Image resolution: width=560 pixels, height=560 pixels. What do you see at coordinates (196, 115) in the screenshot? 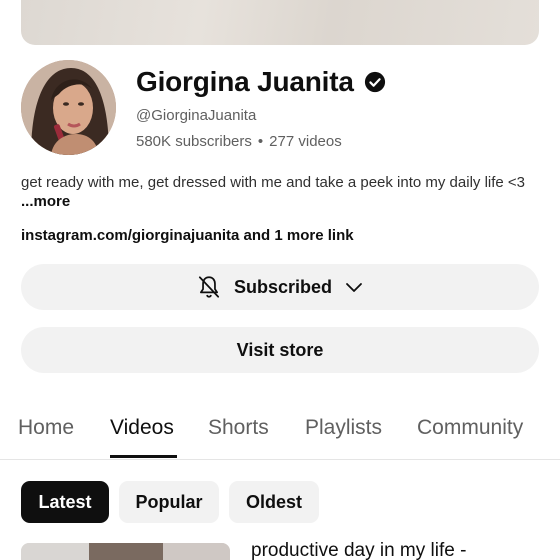
I see `channel-handle: @GiorginaJuanita` at bounding box center [196, 115].